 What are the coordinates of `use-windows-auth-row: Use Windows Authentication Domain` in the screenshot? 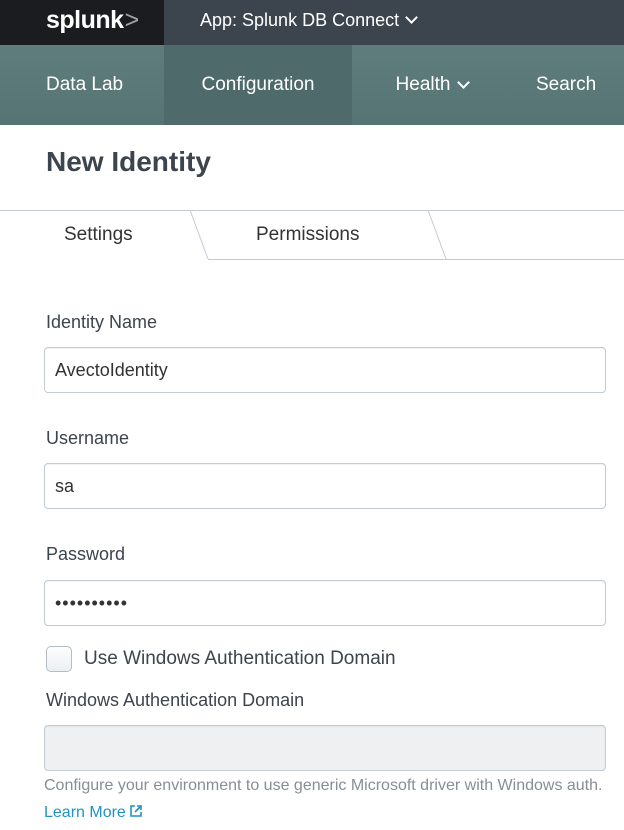 It's located at (221, 659).